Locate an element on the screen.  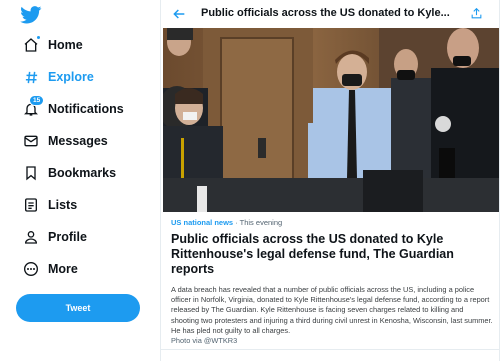
nav-more-label: More is located at coordinates (63, 269).